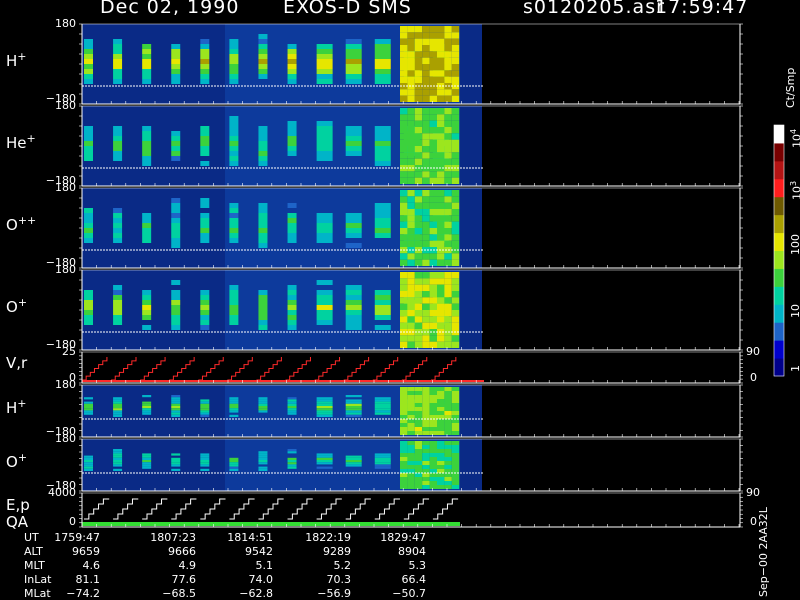 Image resolution: width=800 pixels, height=600 pixels. Describe the element at coordinates (17, 306) in the screenshot. I see `panel-label-3: O+` at that location.